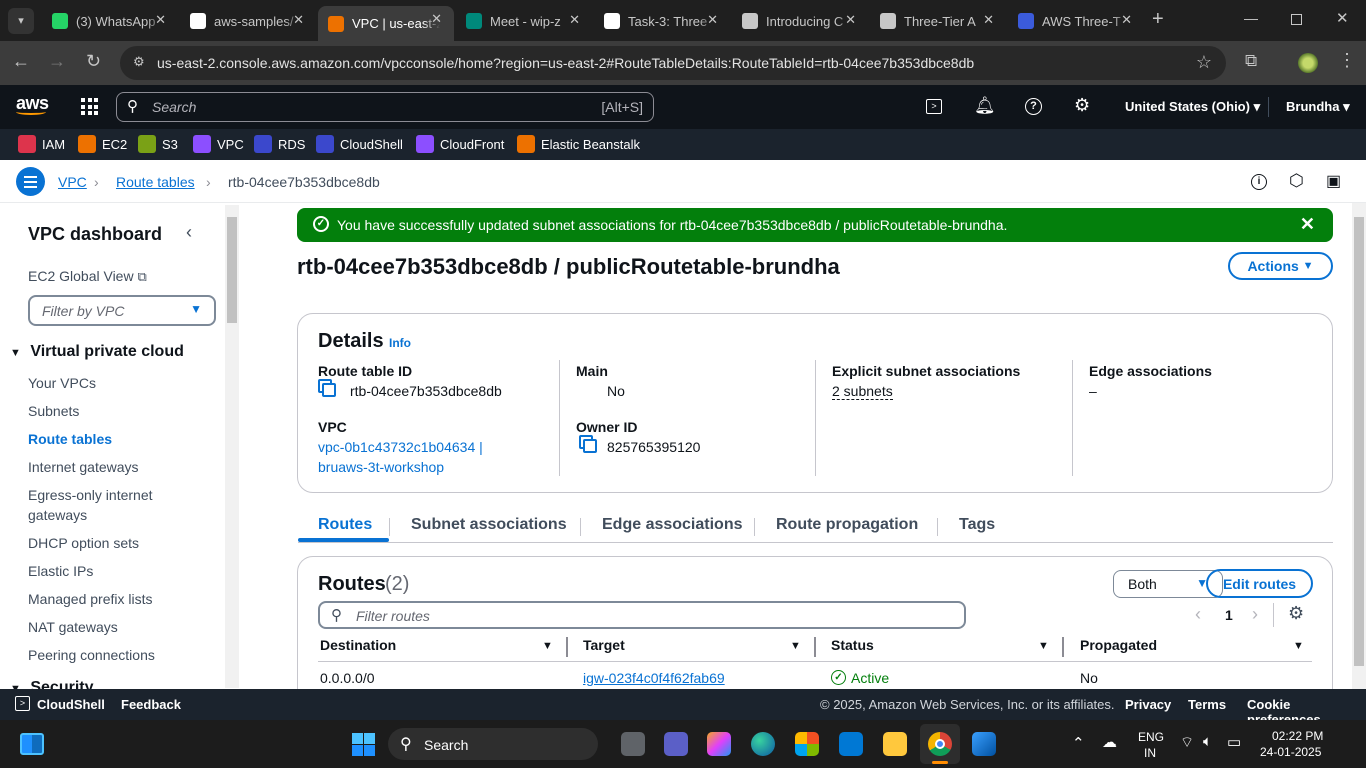 Image resolution: width=1366 pixels, height=768 pixels. What do you see at coordinates (32, 744) in the screenshot?
I see `widgets-icon` at bounding box center [32, 744].